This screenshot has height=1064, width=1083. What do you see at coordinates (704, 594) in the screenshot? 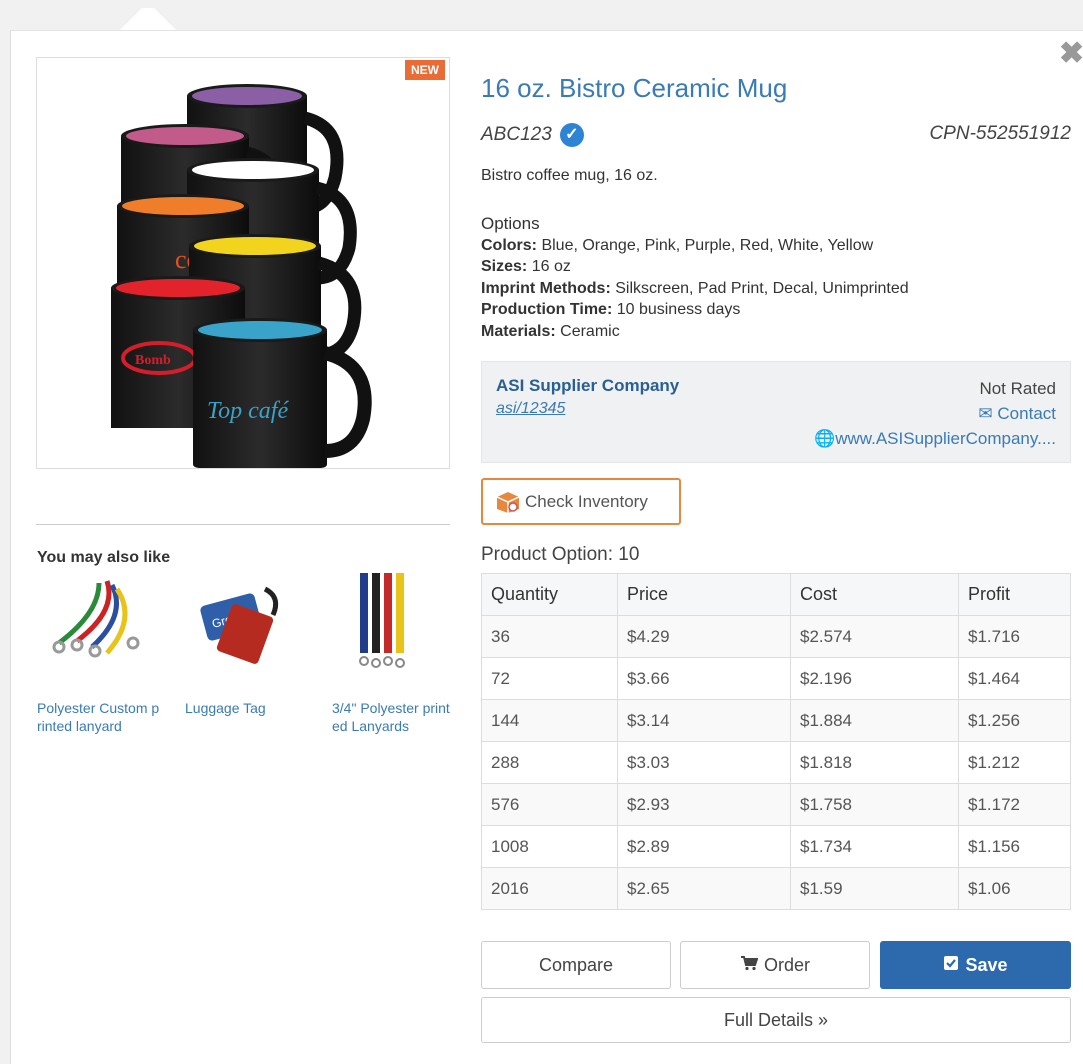
I see `col-header: Price` at bounding box center [704, 594].